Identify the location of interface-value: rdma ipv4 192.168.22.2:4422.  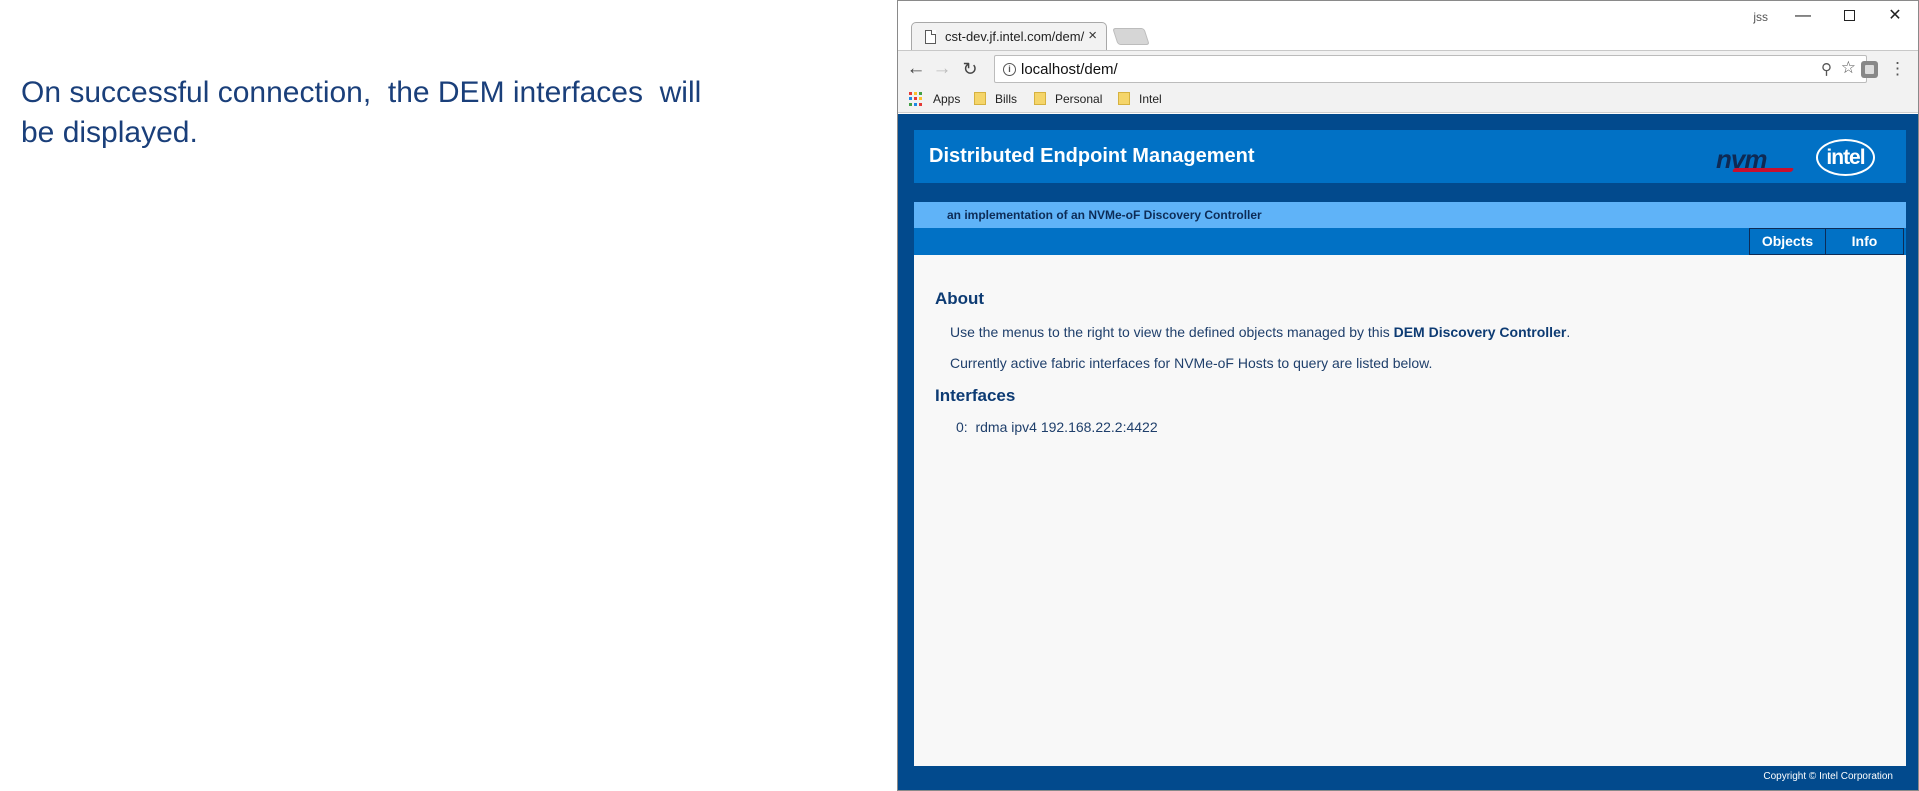
(1066, 427).